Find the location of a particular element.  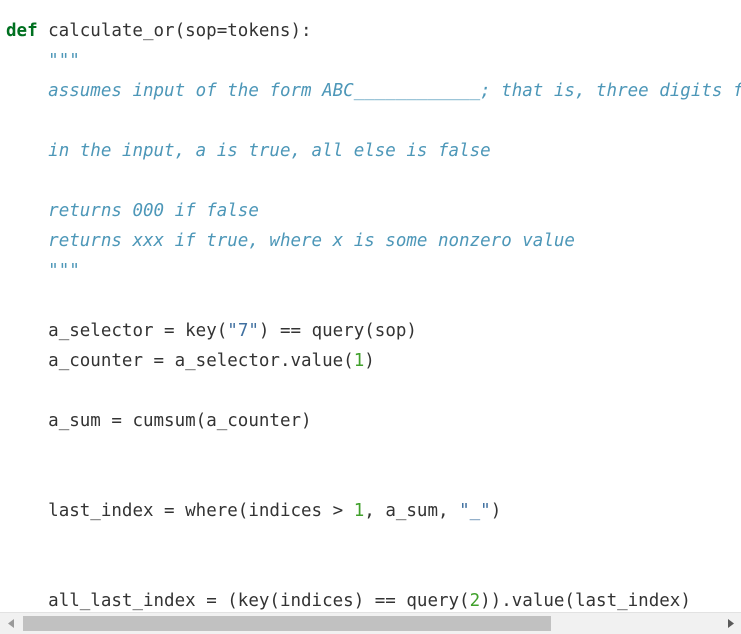

horizontal-scrollbar is located at coordinates (370, 623).